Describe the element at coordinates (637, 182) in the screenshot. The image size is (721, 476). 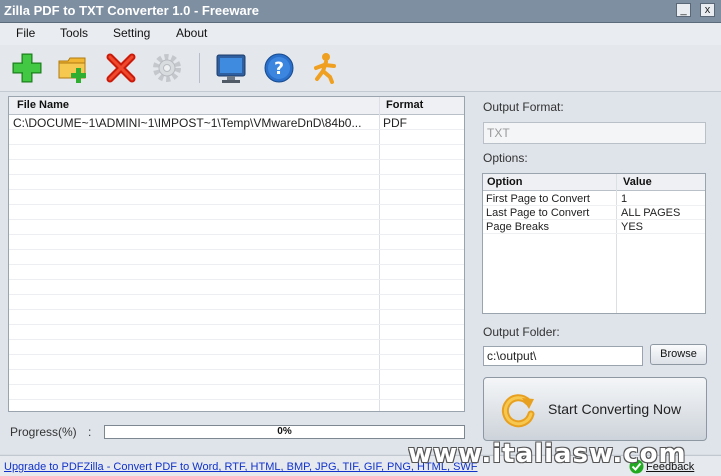
I see `column-header-value: Value` at that location.